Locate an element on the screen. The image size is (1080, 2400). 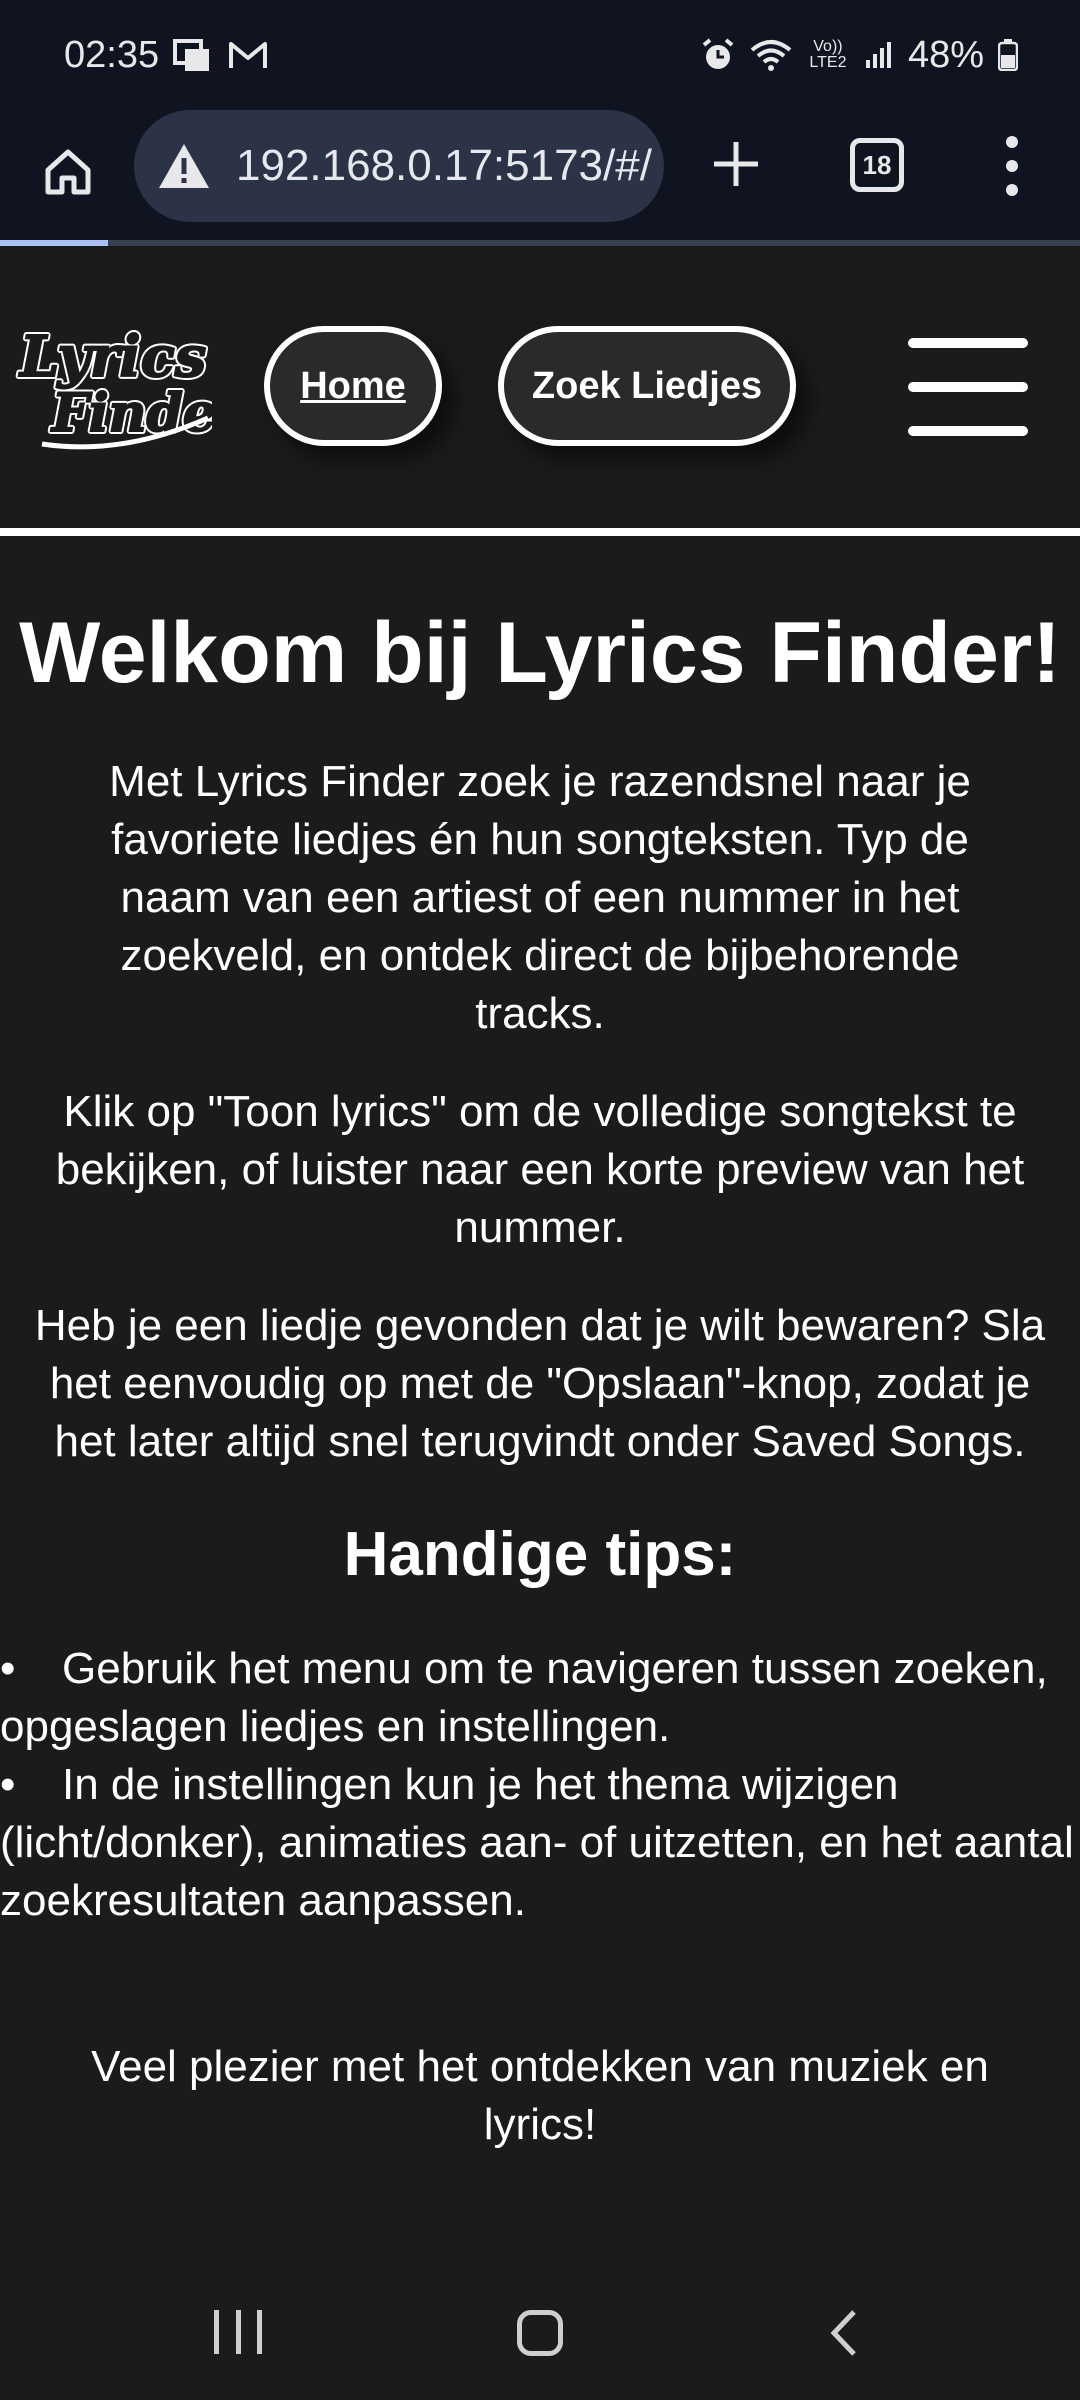
new-tab-button is located at coordinates (736, 164).